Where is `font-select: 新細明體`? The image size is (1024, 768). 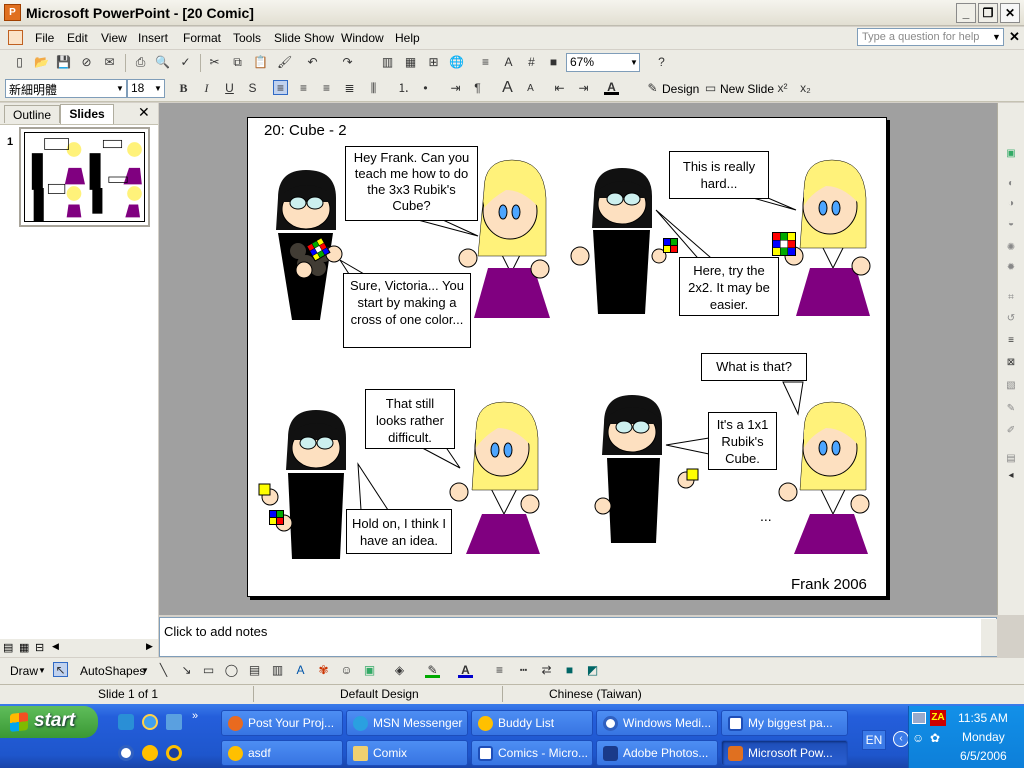 font-select: 新細明體 is located at coordinates (66, 88).